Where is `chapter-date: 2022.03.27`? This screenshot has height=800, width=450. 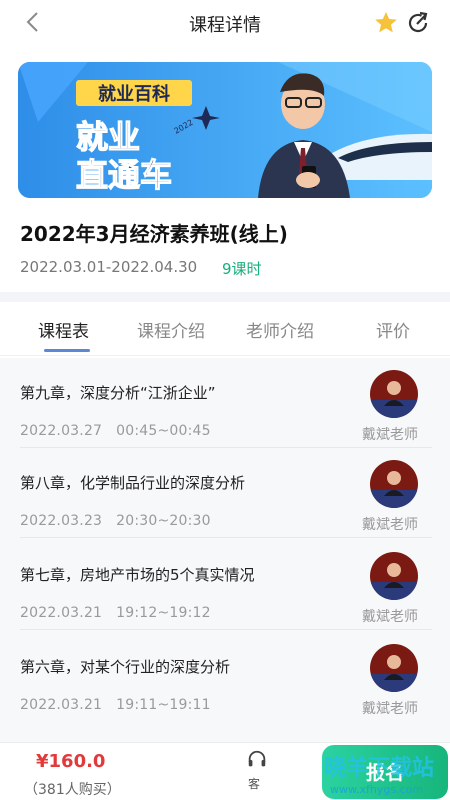 chapter-date: 2022.03.27 is located at coordinates (61, 431).